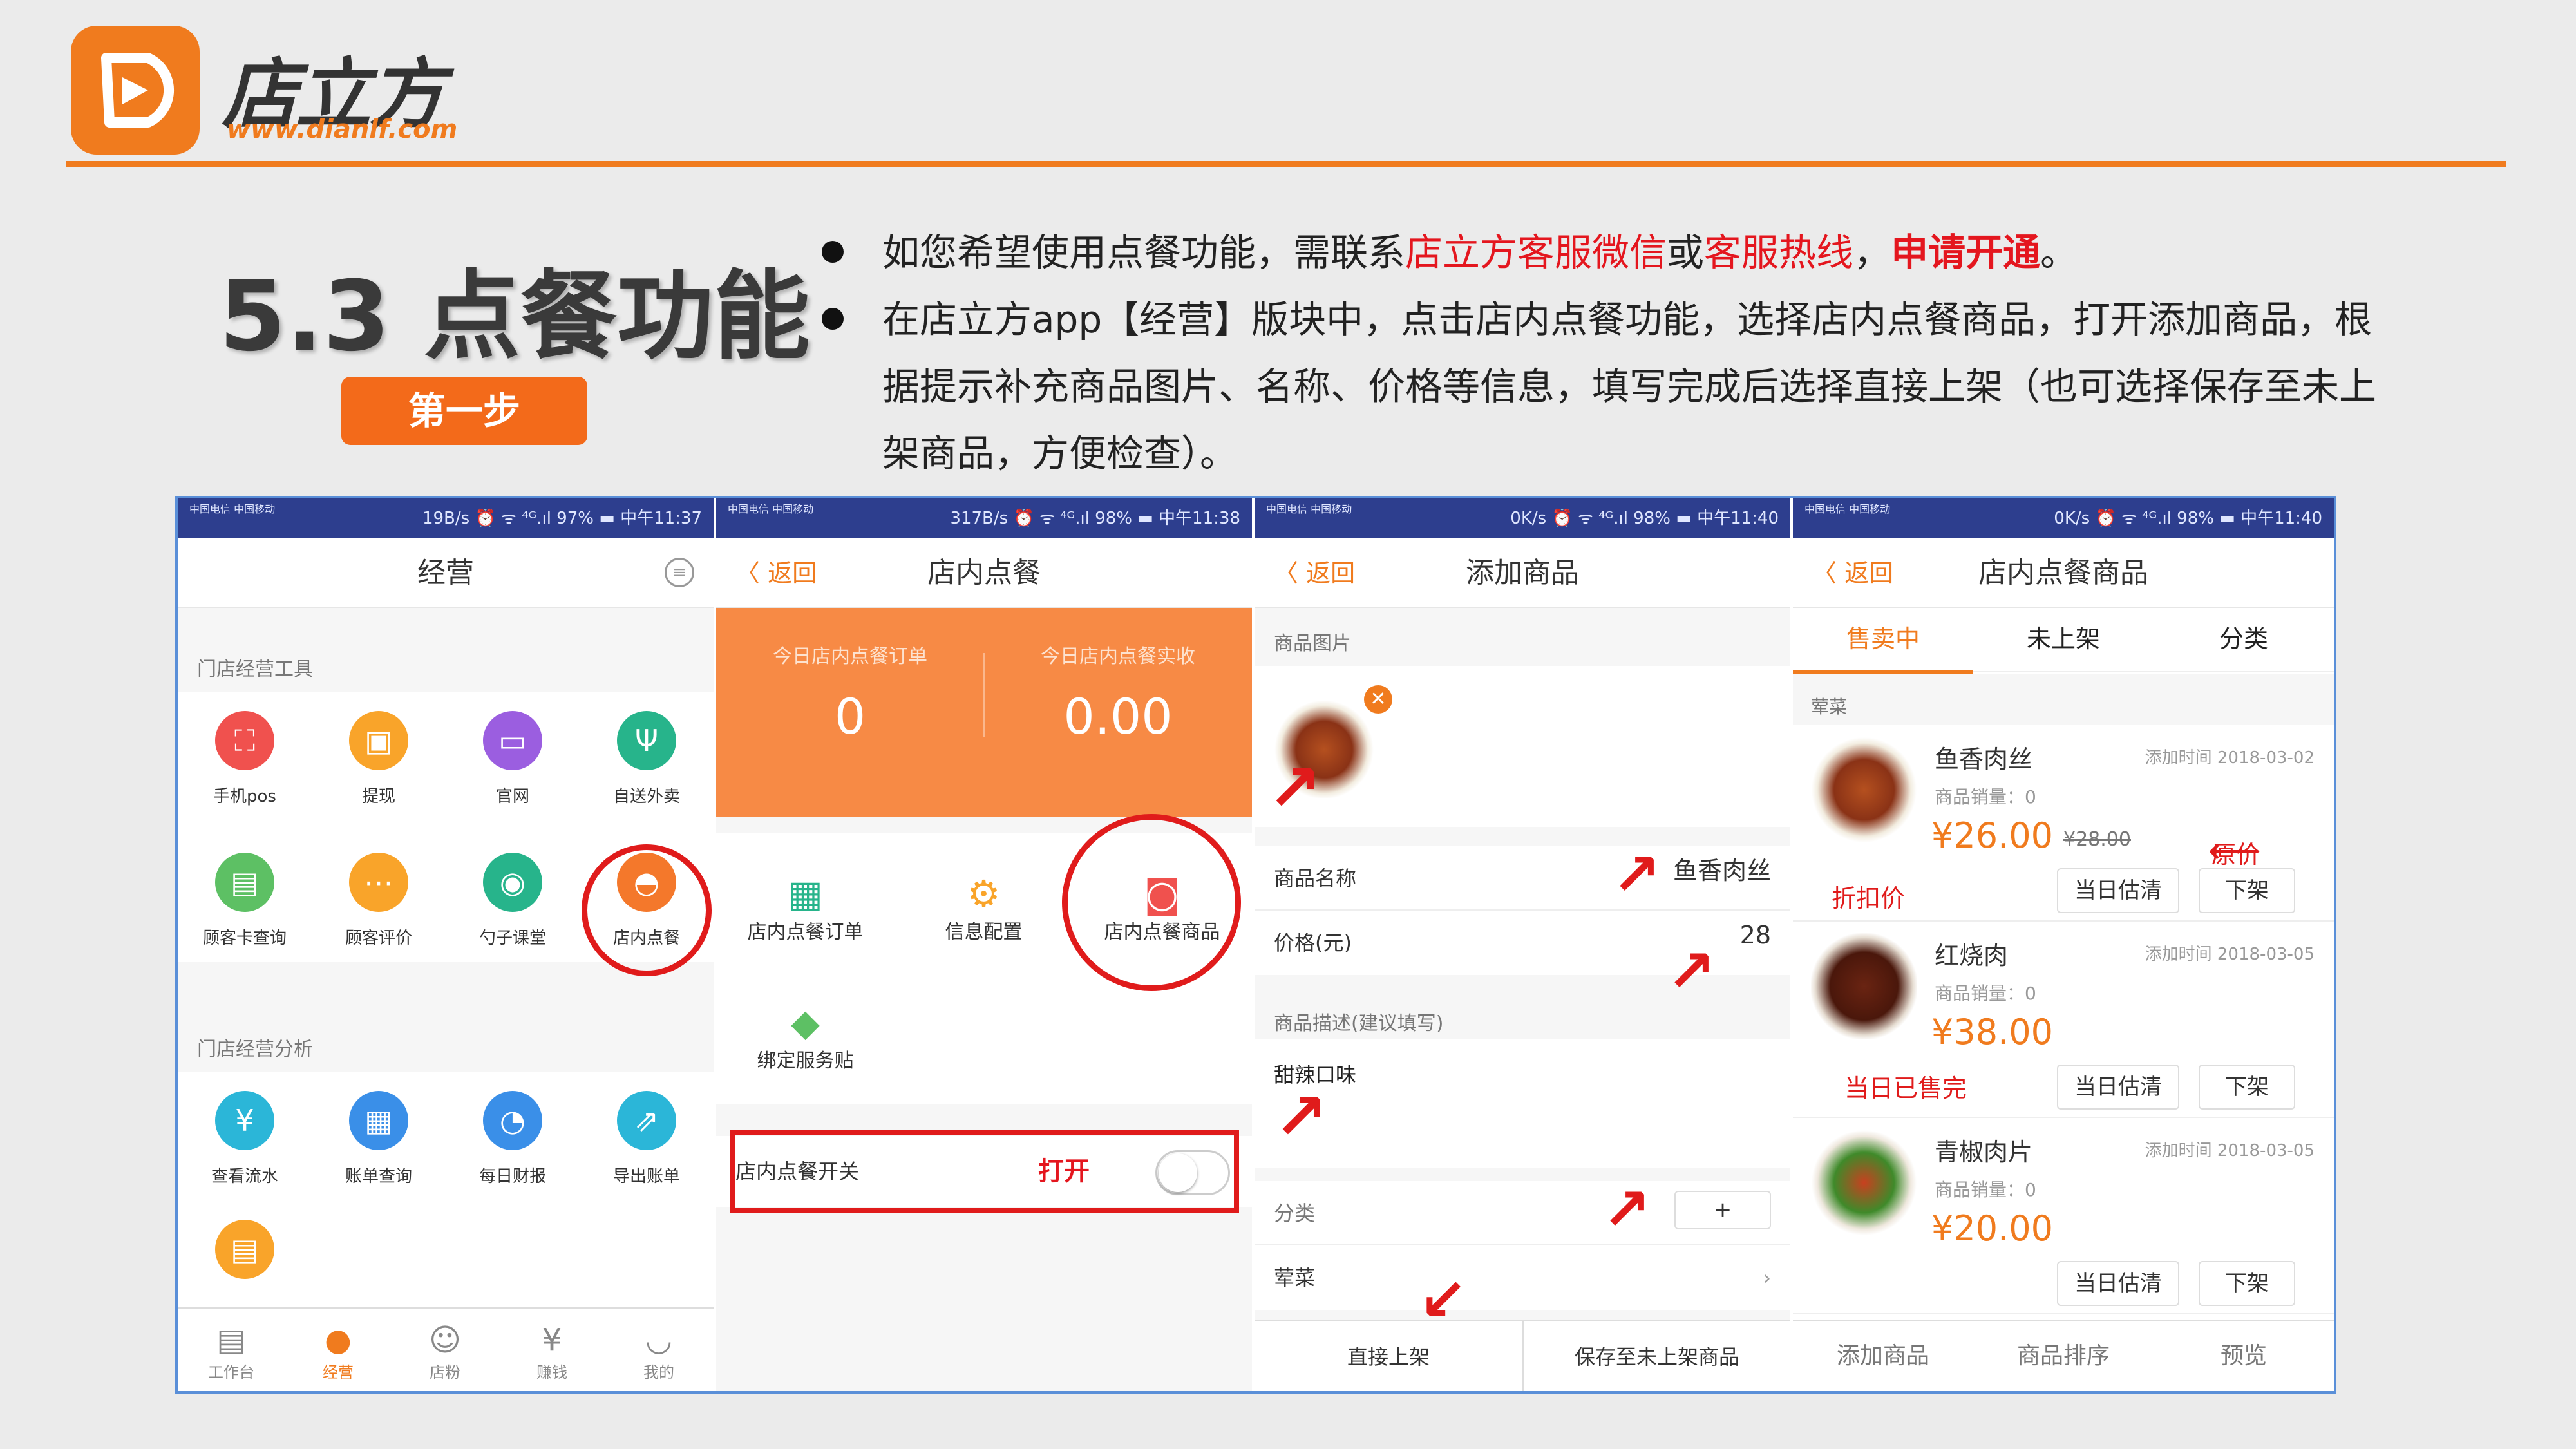  What do you see at coordinates (512, 796) in the screenshot?
I see `tool-label: 官网` at bounding box center [512, 796].